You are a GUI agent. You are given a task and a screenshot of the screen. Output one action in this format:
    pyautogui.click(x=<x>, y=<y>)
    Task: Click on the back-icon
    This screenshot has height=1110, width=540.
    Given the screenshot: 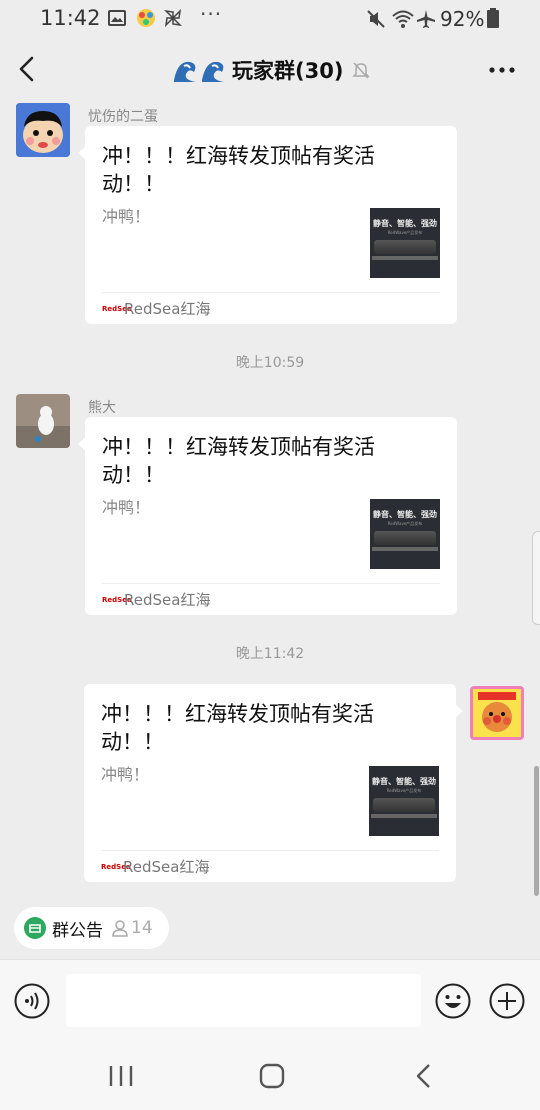 What is the action you would take?
    pyautogui.click(x=423, y=1076)
    